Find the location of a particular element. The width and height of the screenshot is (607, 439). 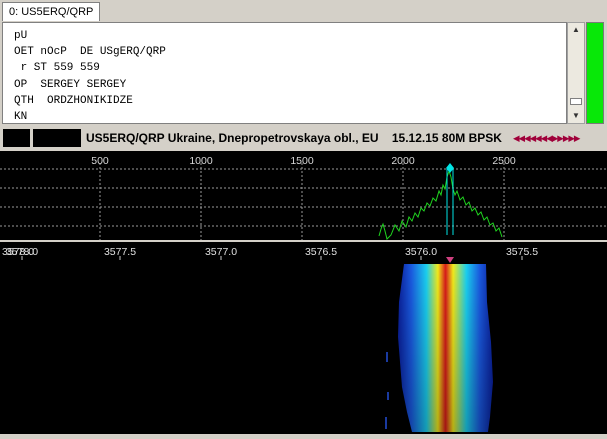

audio-tick-label: 2000 is located at coordinates (403, 161).